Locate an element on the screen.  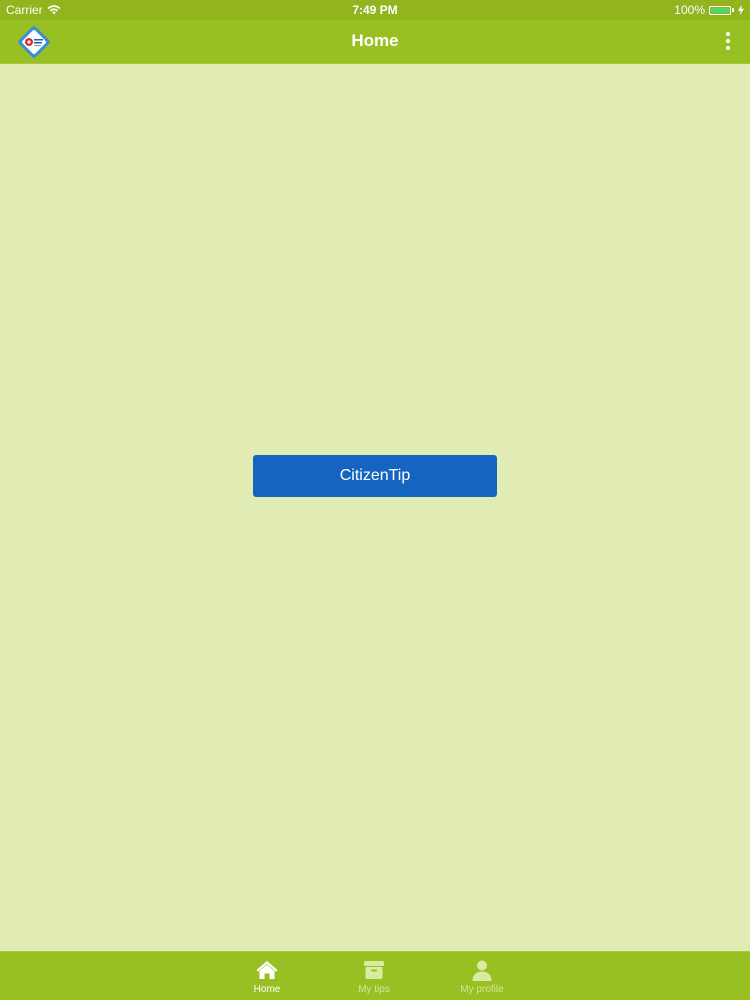
tab-my-tips: My tips is located at coordinates (374, 976).